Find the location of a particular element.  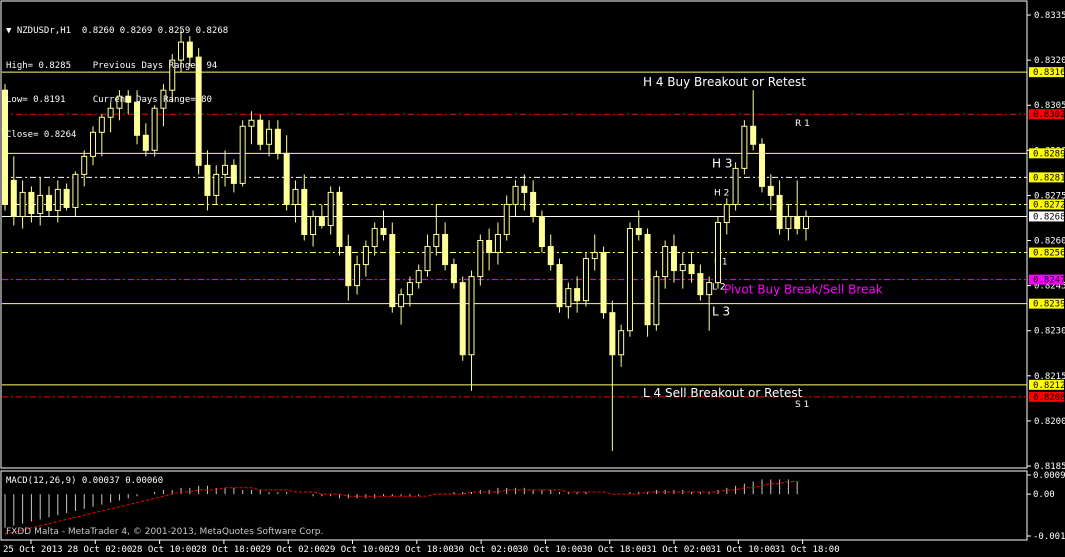

triangle-down-icon: ▼ is located at coordinates (8, 31).